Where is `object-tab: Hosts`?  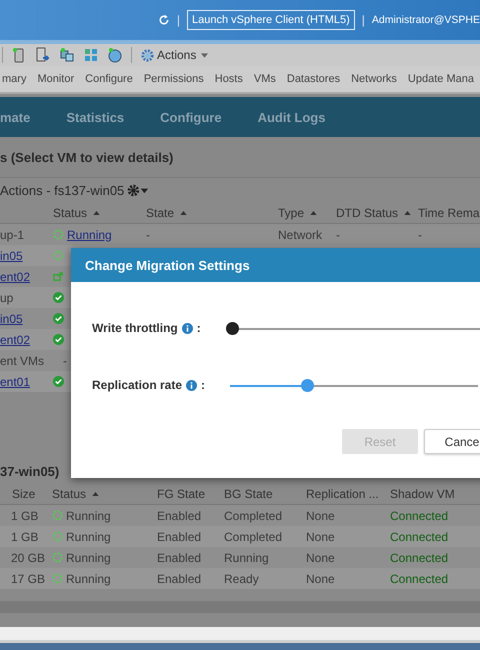
object-tab: Hosts is located at coordinates (228, 79).